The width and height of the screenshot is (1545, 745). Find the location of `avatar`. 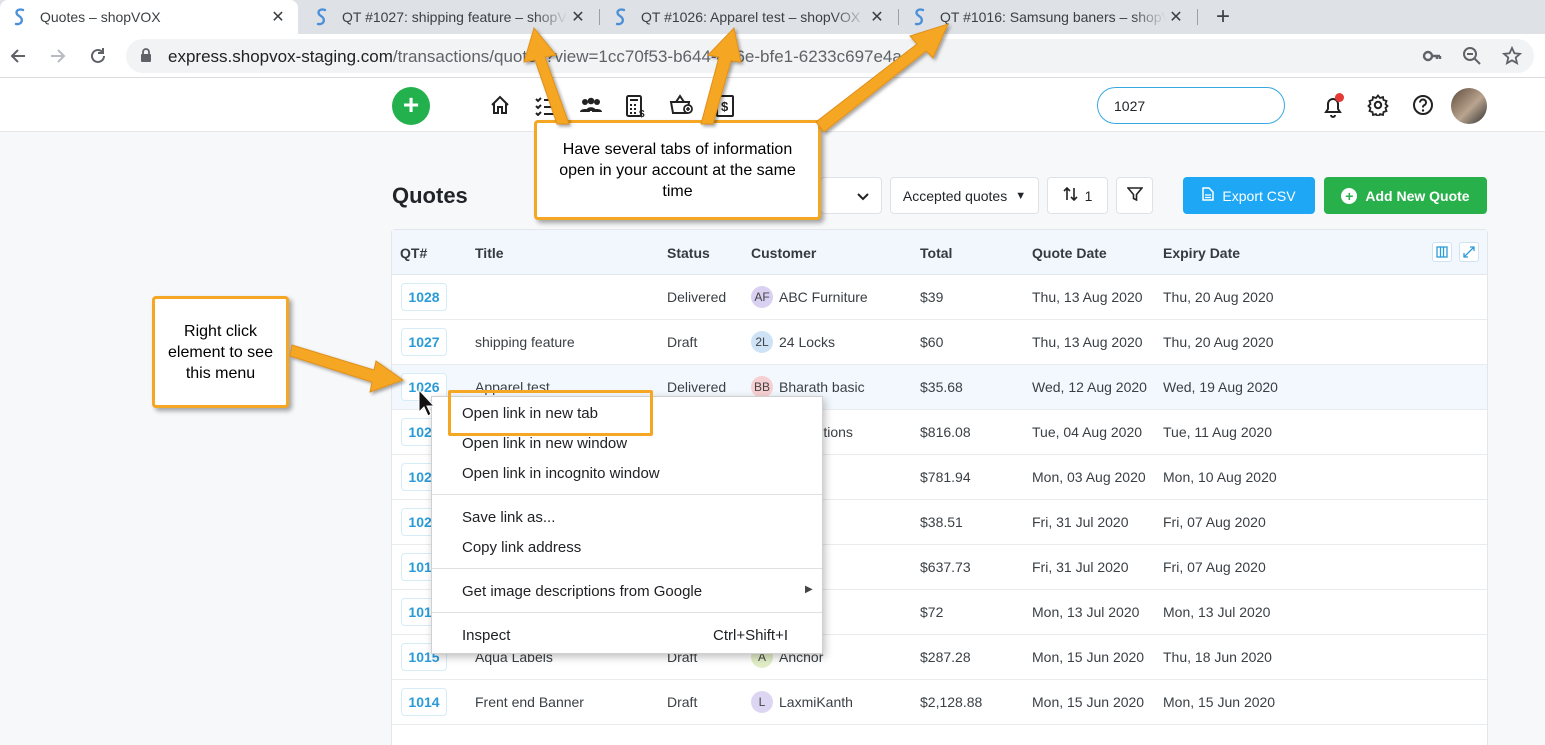

avatar is located at coordinates (1469, 106).